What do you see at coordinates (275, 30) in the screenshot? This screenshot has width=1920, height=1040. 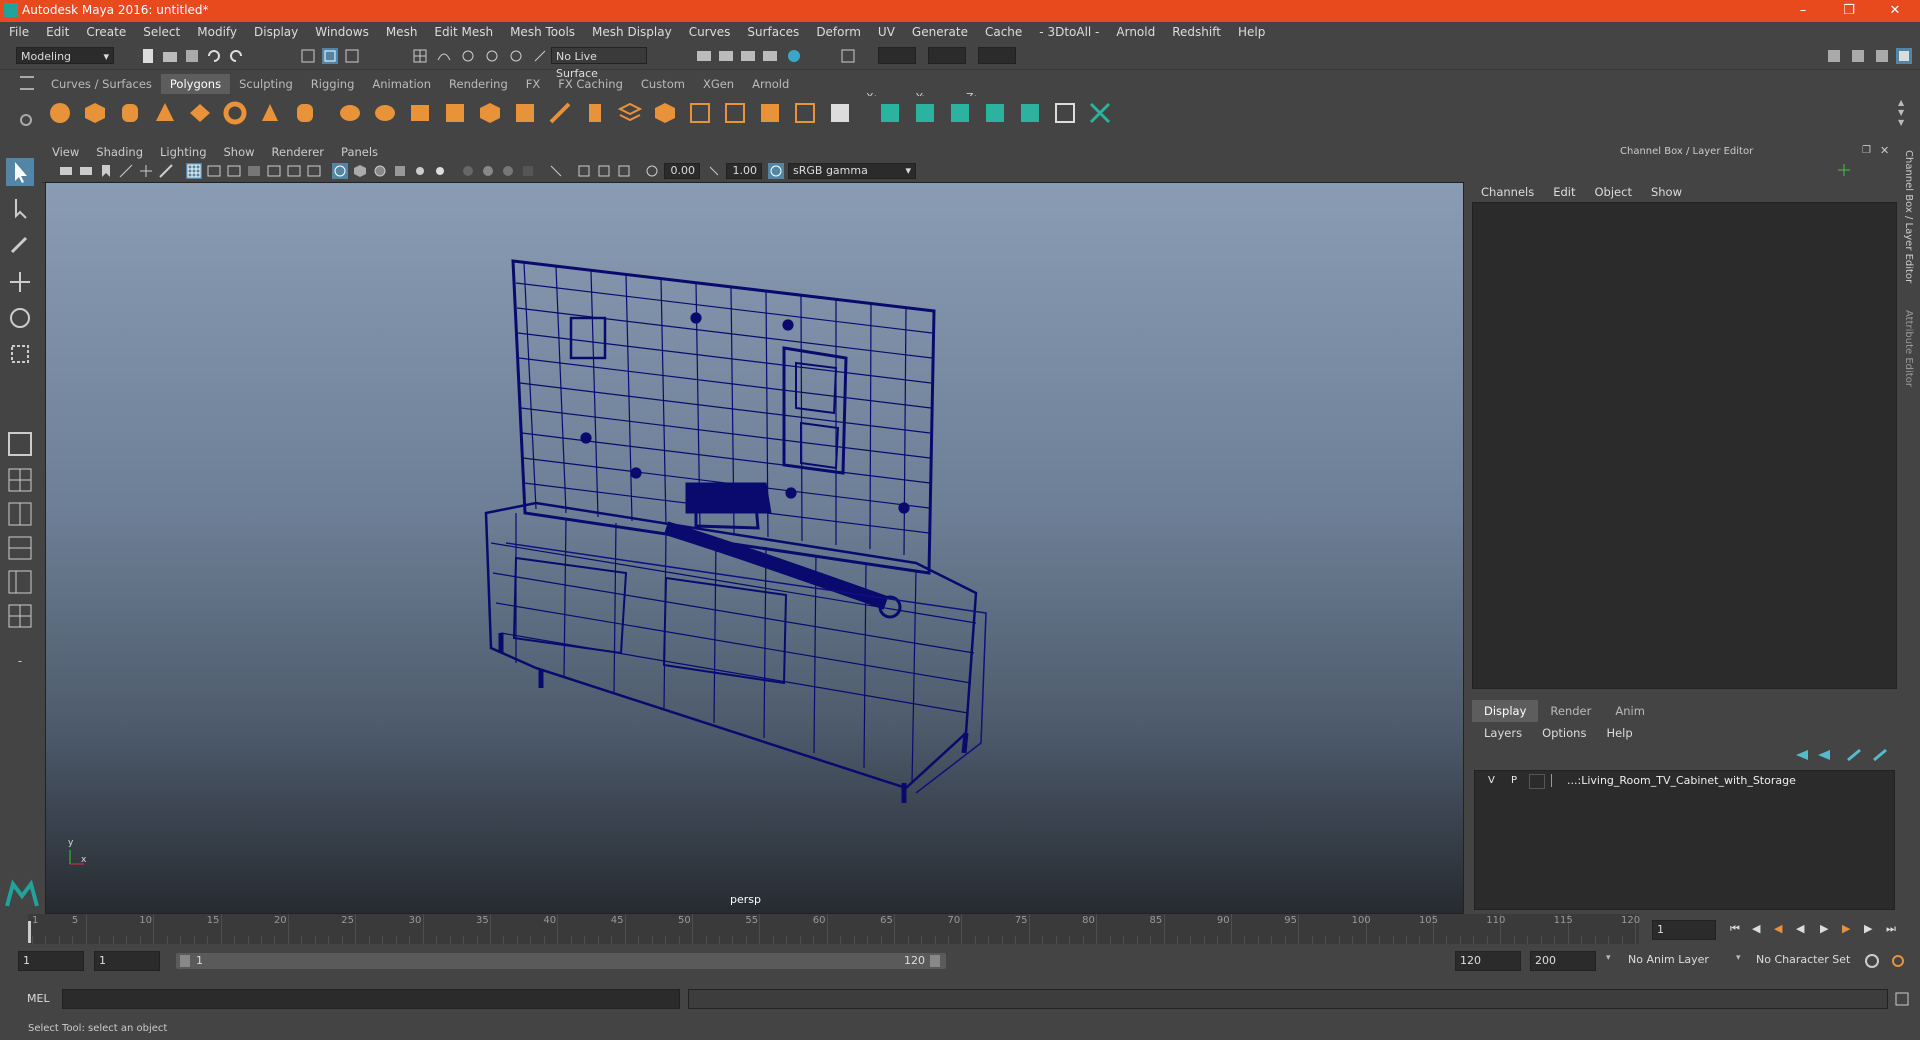 I see `menu-display: Display` at bounding box center [275, 30].